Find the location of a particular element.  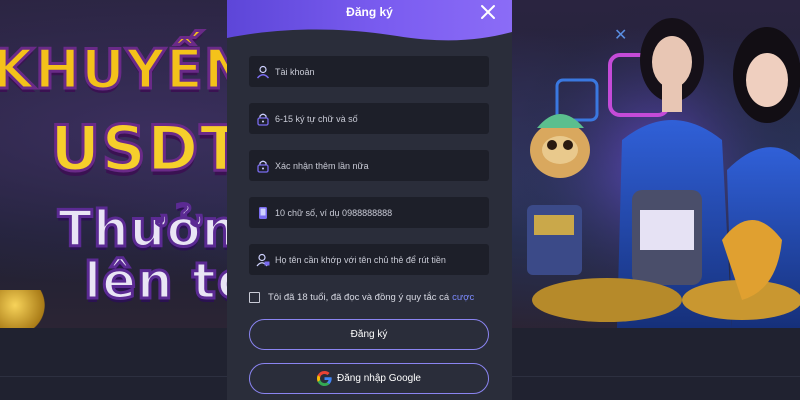

username-field is located at coordinates (369, 71).